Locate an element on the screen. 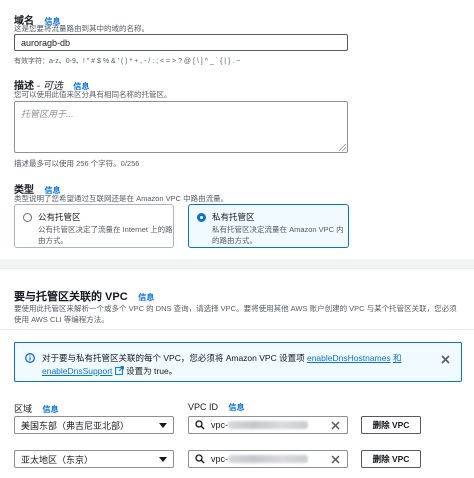  remove-vpc-button-2: 删除 VPC is located at coordinates (391, 459).